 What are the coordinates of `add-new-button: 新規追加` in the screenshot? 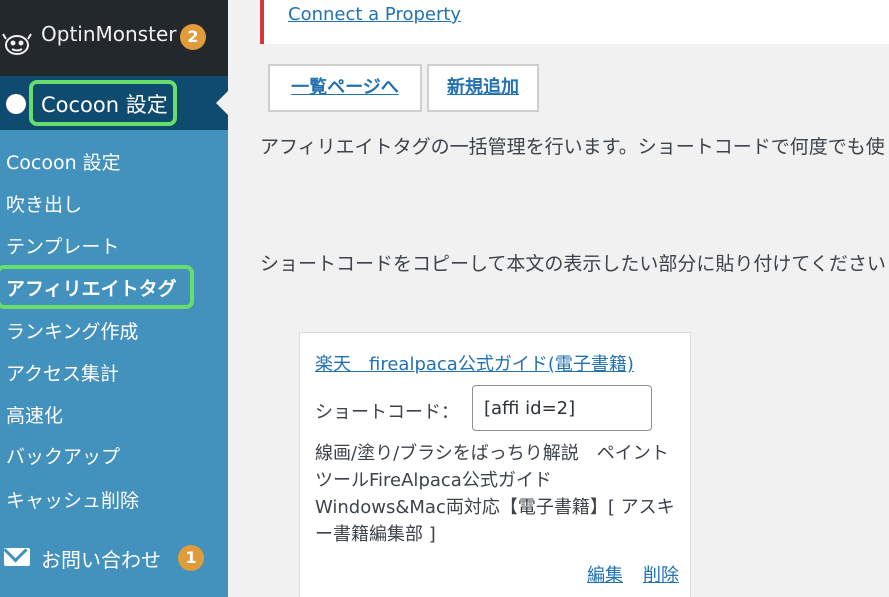 It's located at (483, 88).